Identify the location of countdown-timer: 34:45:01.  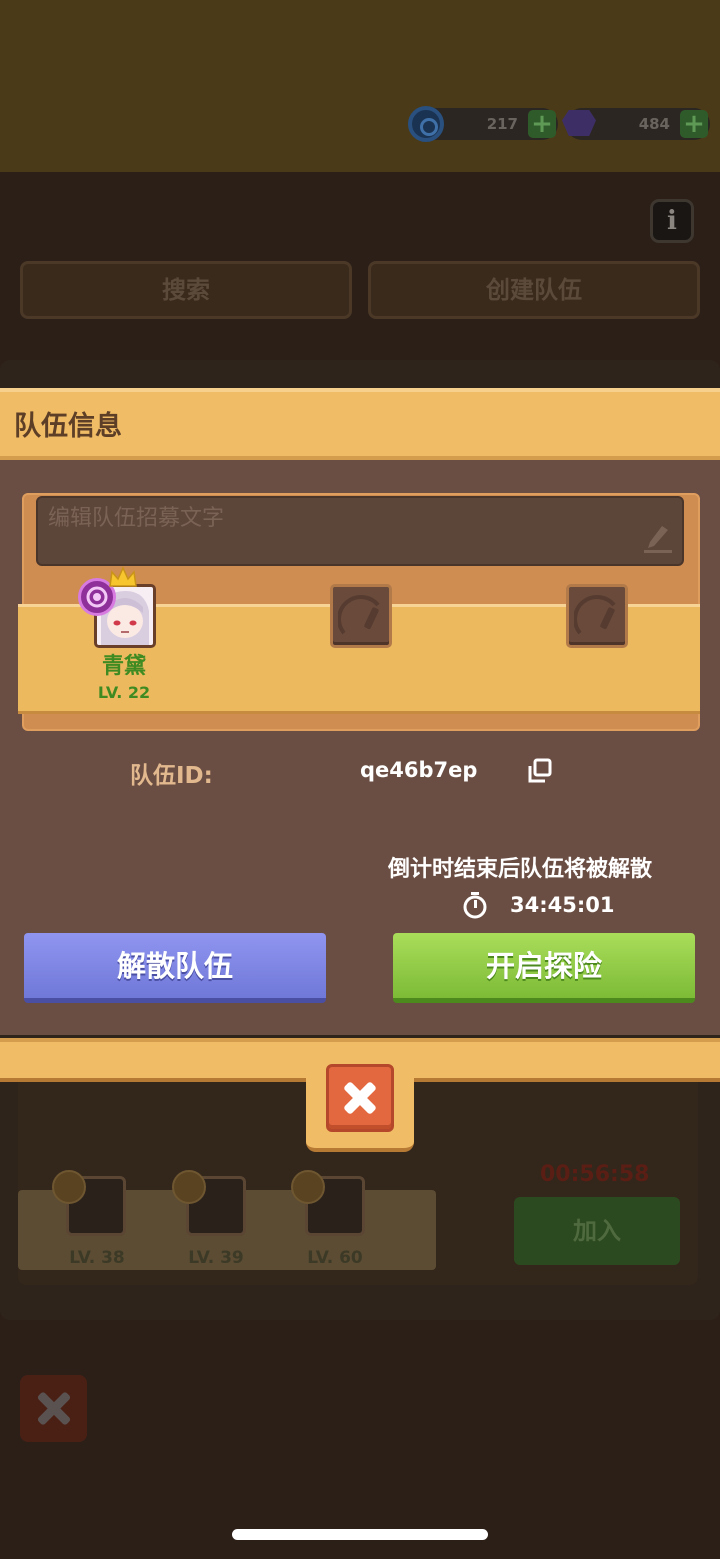
(562, 905).